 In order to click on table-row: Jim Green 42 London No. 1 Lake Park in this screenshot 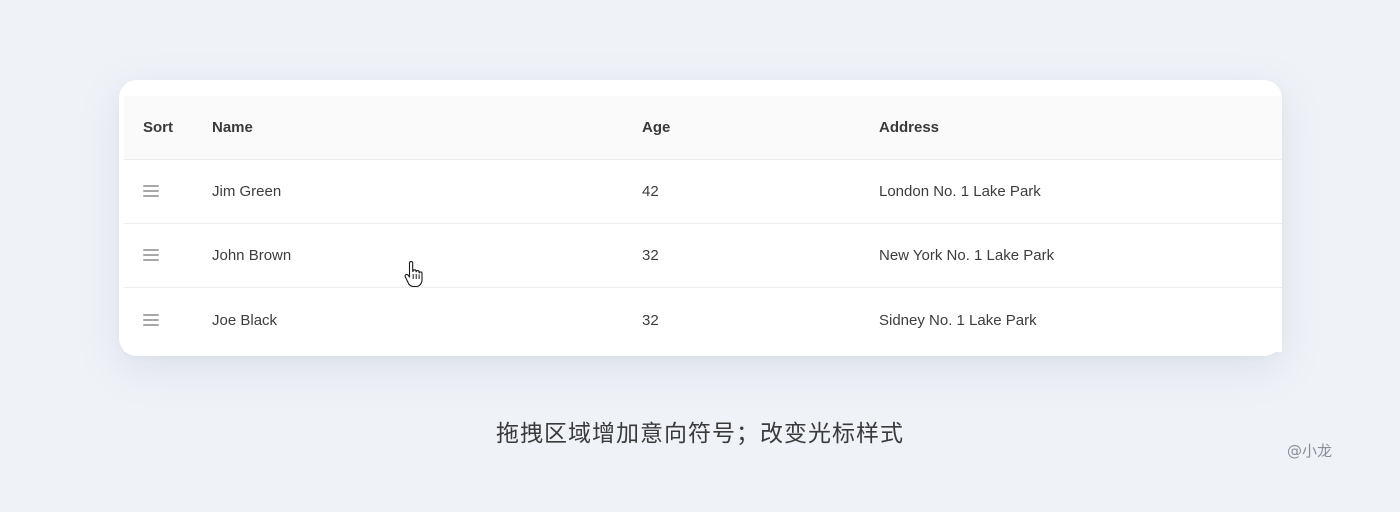, I will do `click(703, 192)`.